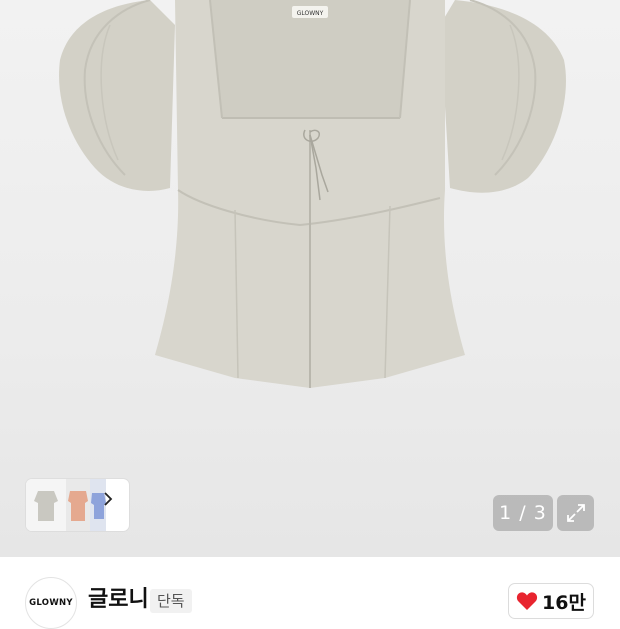 The height and width of the screenshot is (629, 620). What do you see at coordinates (564, 602) in the screenshot?
I see `like-count: 16만` at bounding box center [564, 602].